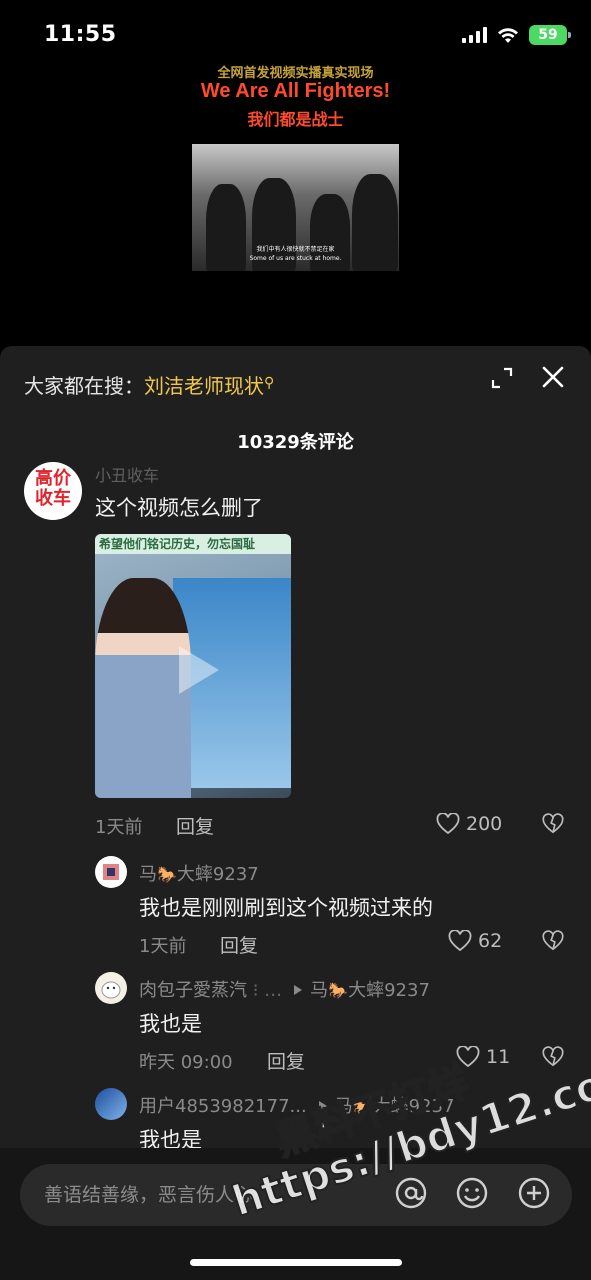 This screenshot has width=591, height=1280. Describe the element at coordinates (508, 35) in the screenshot. I see `wifi-icon` at that location.